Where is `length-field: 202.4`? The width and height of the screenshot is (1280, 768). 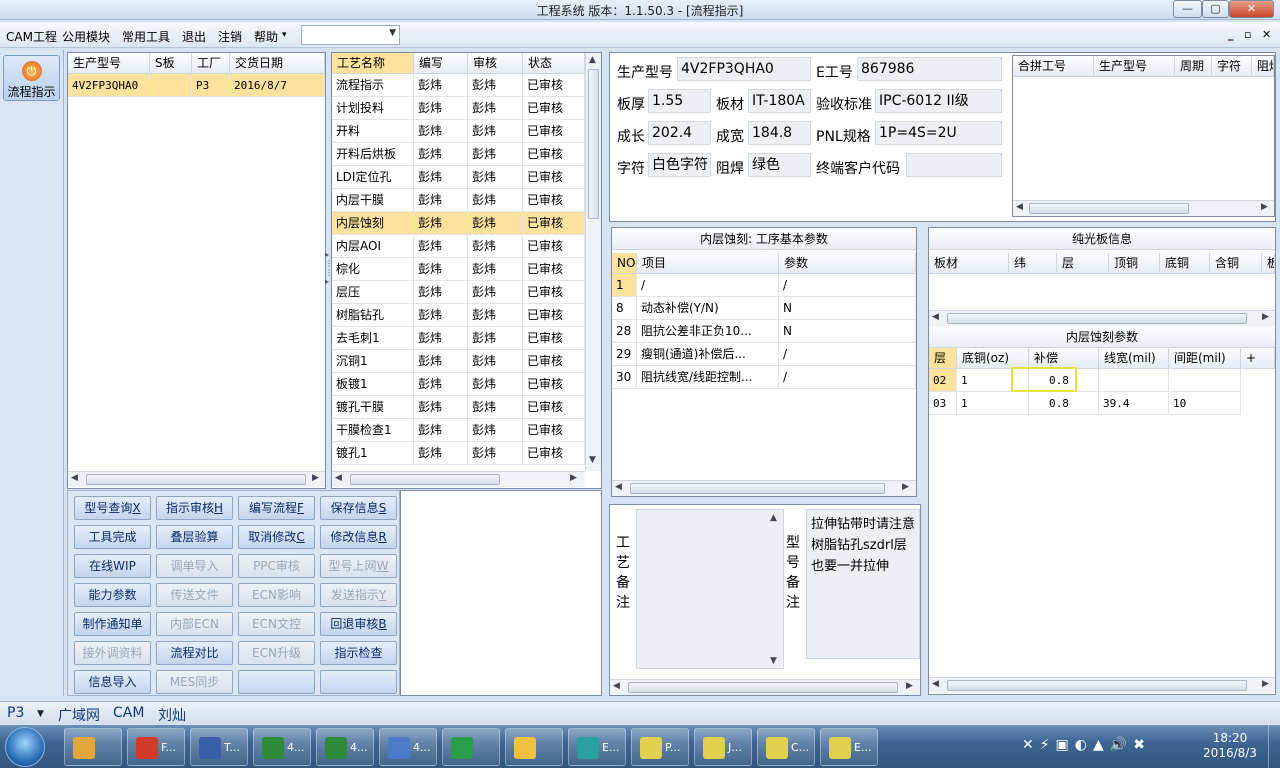
length-field: 202.4 is located at coordinates (679, 133).